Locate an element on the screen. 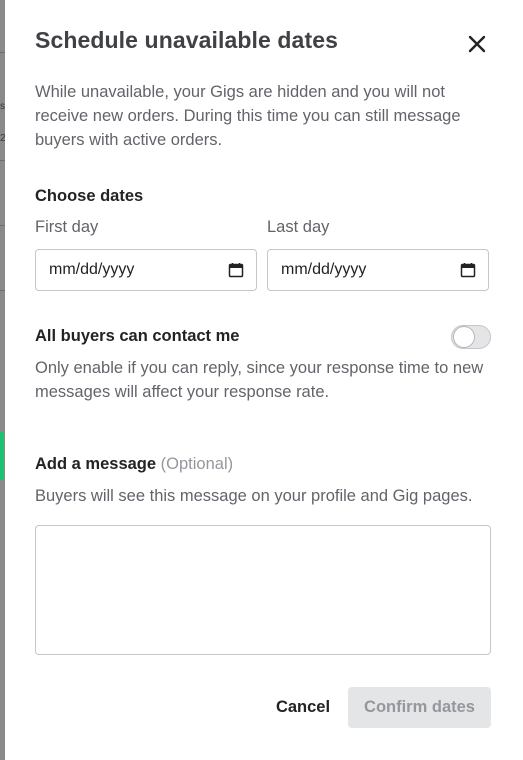 This screenshot has width=523, height=760. modal-title: Schedule unavailable dates is located at coordinates (186, 40).